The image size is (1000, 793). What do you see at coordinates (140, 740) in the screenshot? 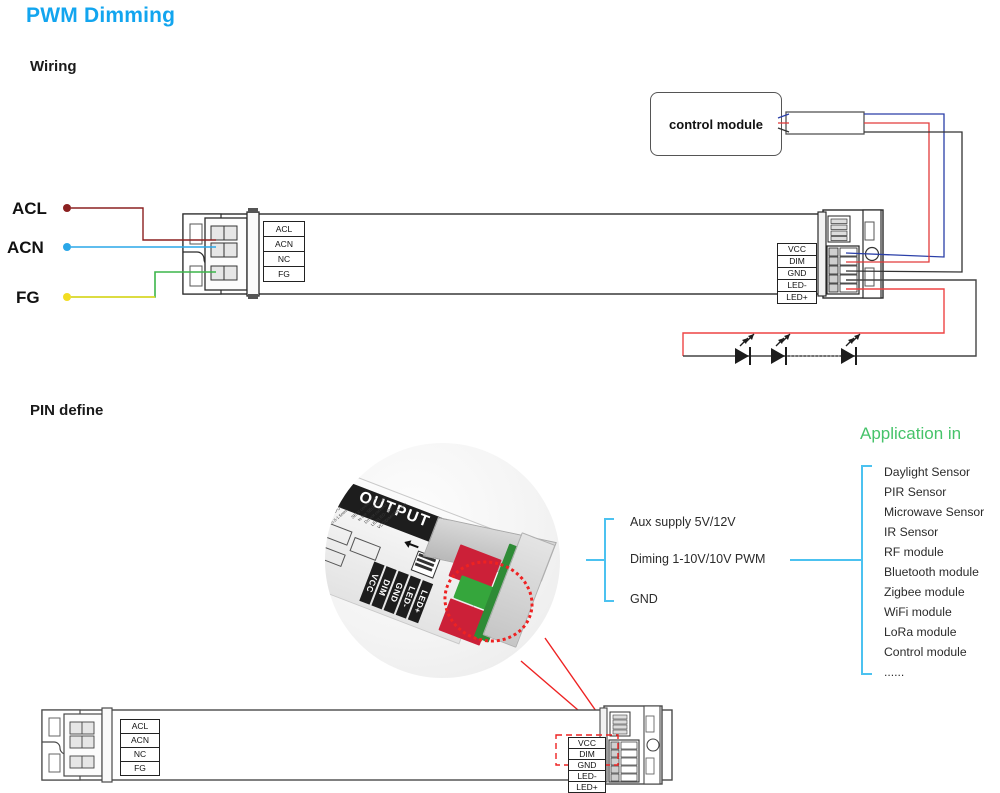
I see `pin-label-acn: ACN` at bounding box center [140, 740].